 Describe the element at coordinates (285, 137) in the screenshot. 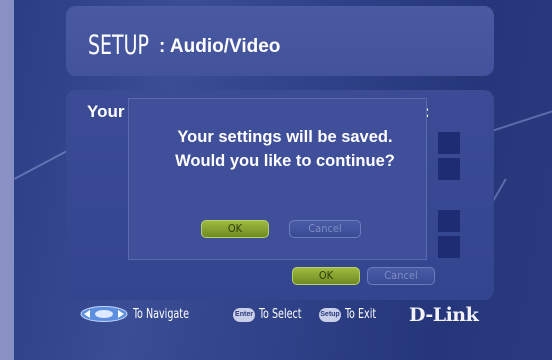

I see `dialog-line-1: Your settings will be saved.` at that location.